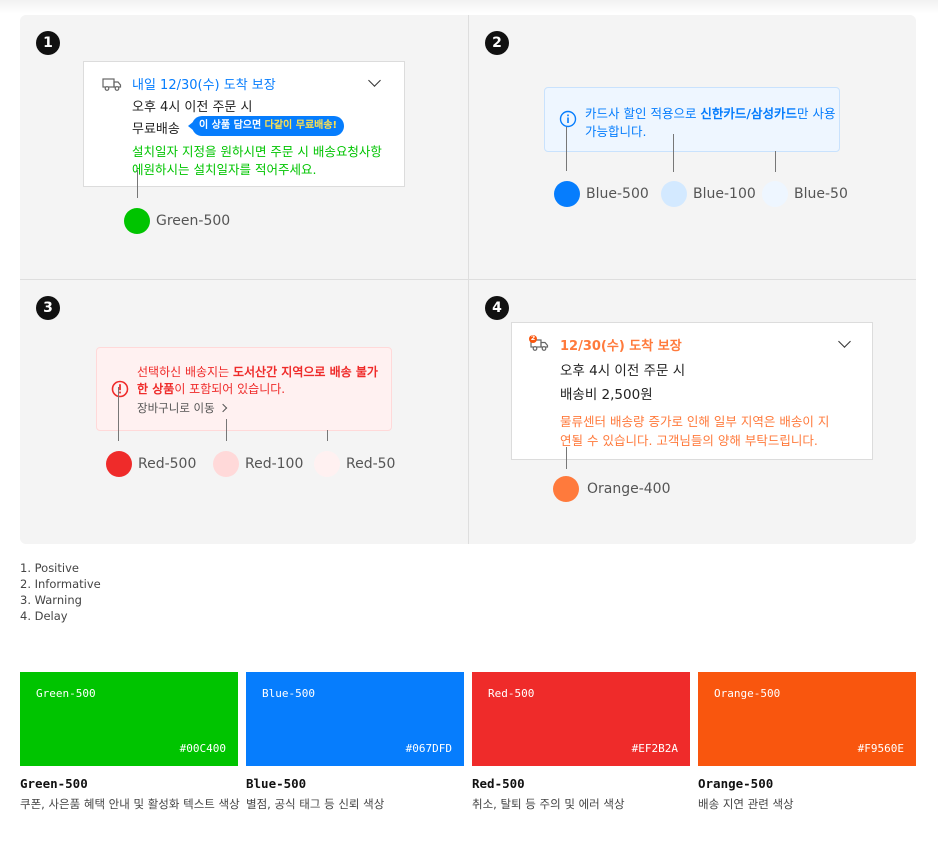 The height and width of the screenshot is (847, 938). What do you see at coordinates (274, 464) in the screenshot?
I see `swatch-label: Red-100` at bounding box center [274, 464].